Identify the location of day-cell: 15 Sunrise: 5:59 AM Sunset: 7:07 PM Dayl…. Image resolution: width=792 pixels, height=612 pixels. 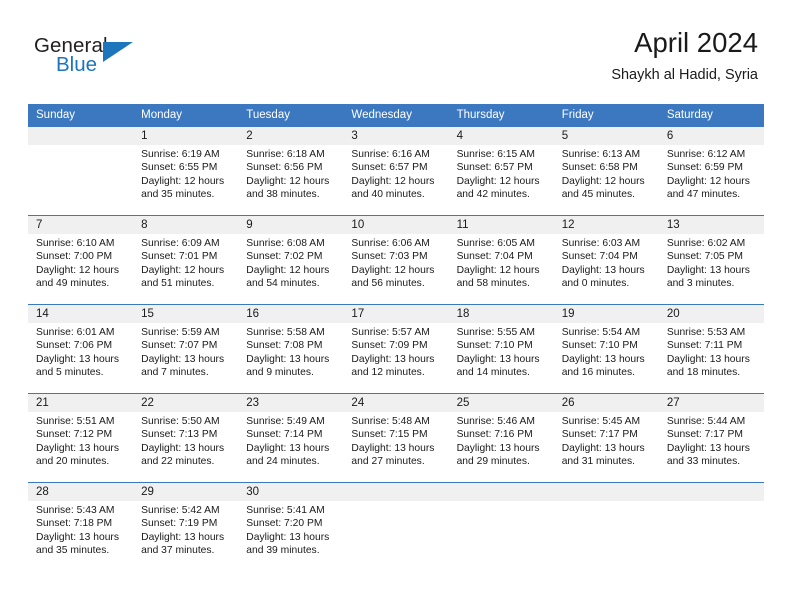
(185, 349).